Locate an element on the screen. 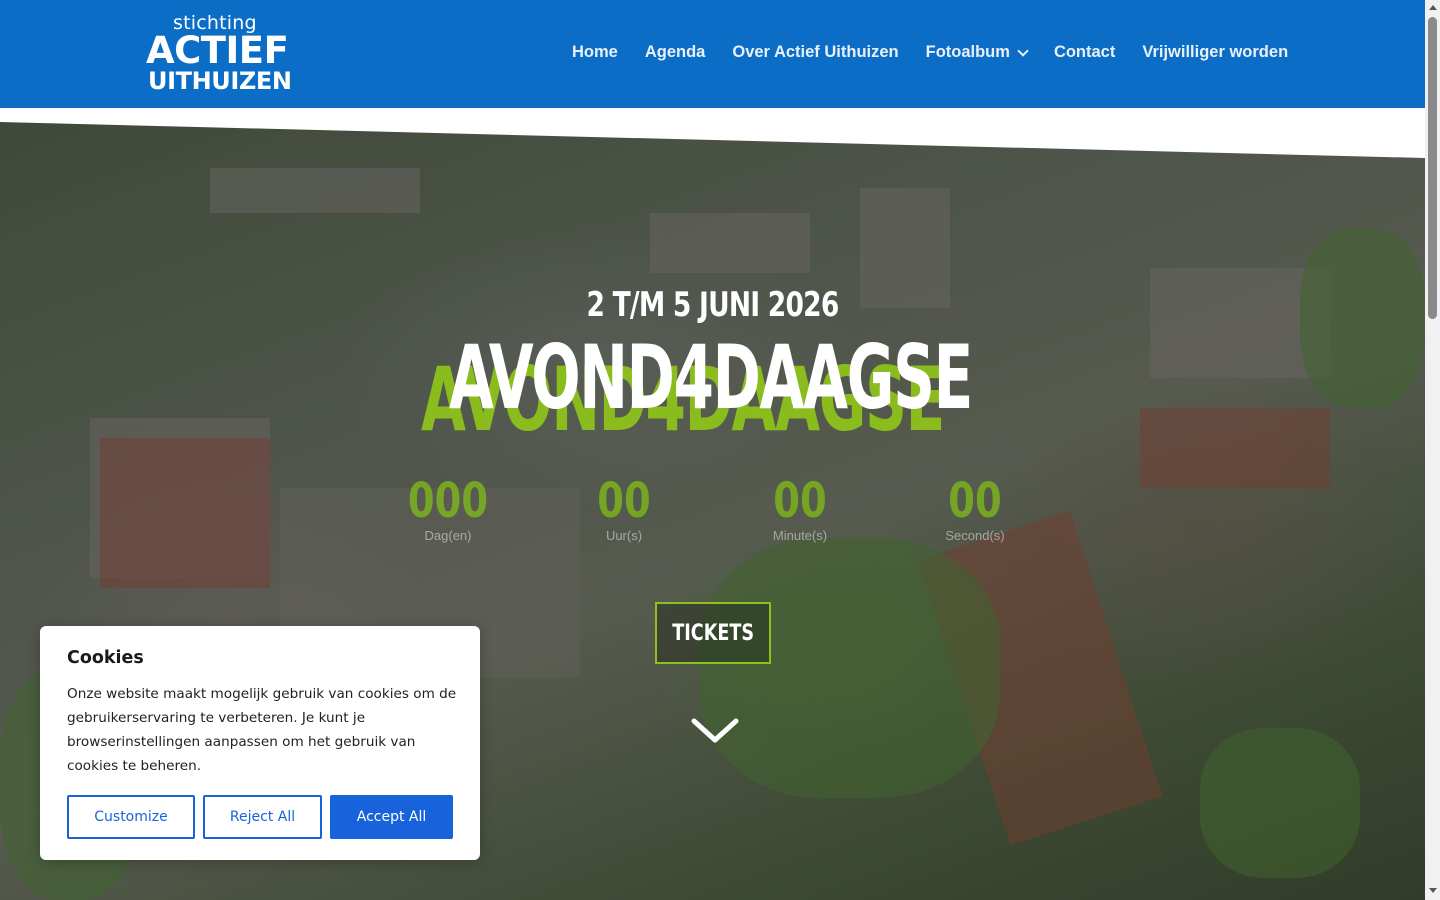  nav-fotoalbum-label: Fotoalbum is located at coordinates (967, 52).